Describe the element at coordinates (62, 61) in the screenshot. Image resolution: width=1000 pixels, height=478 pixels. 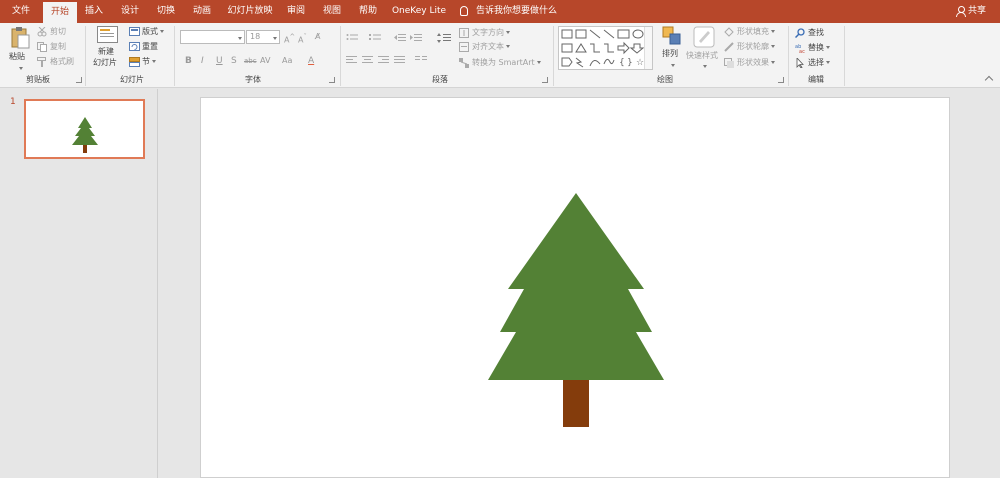
I see `format-painter-label: 格式刷` at that location.